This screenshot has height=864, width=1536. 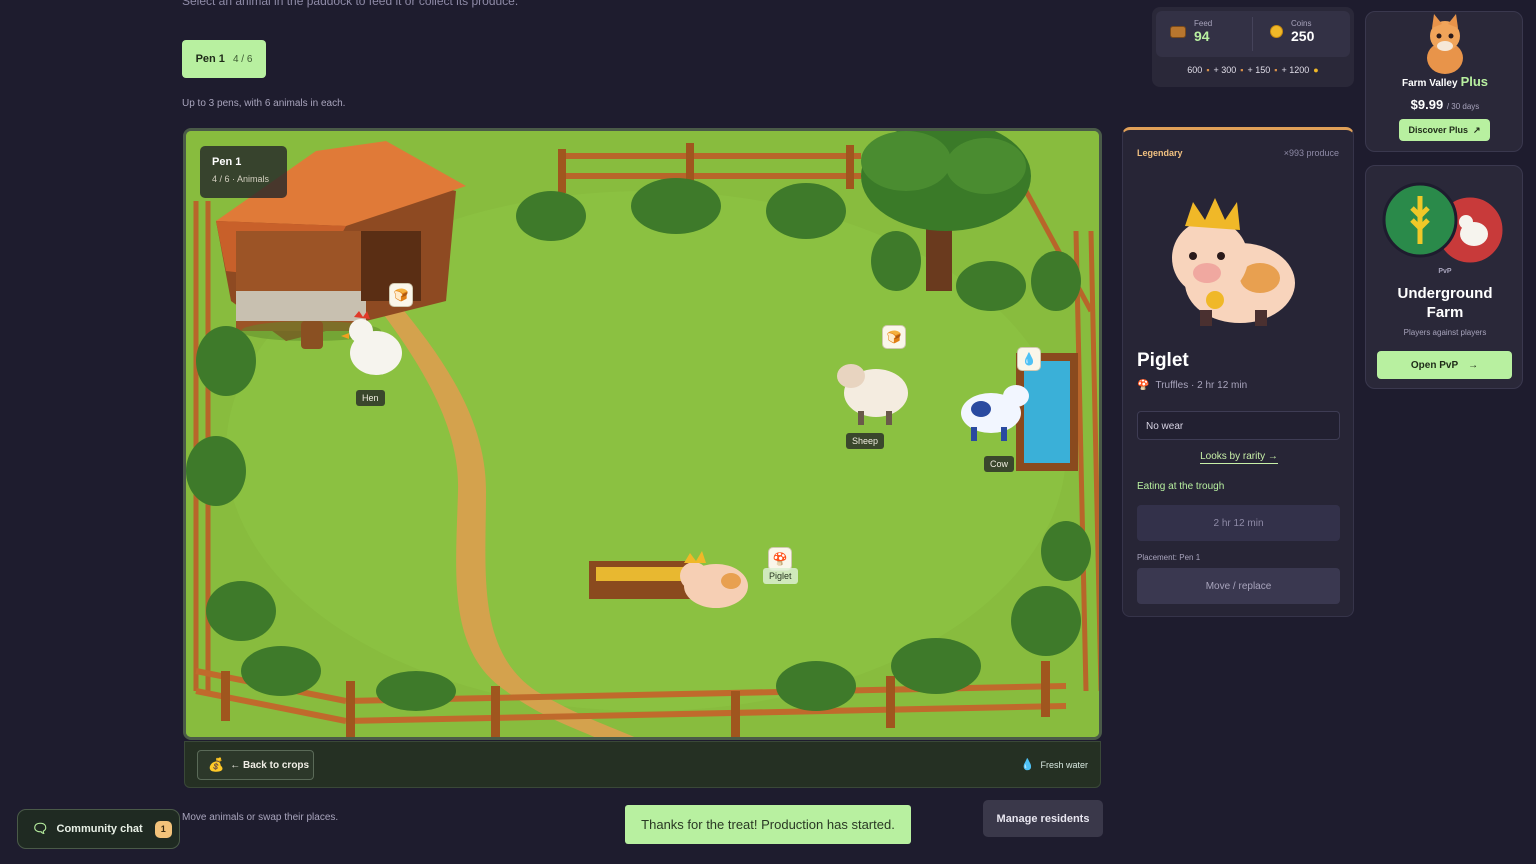 I want to click on chat-icon: 🗨, so click(x=40, y=828).